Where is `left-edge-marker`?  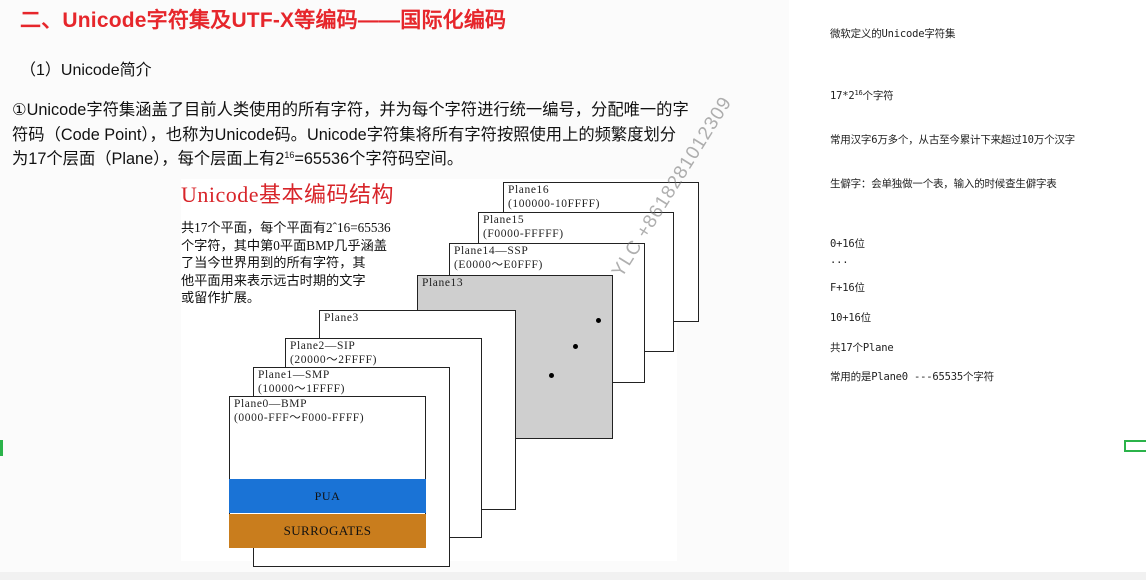
left-edge-marker is located at coordinates (1, 448).